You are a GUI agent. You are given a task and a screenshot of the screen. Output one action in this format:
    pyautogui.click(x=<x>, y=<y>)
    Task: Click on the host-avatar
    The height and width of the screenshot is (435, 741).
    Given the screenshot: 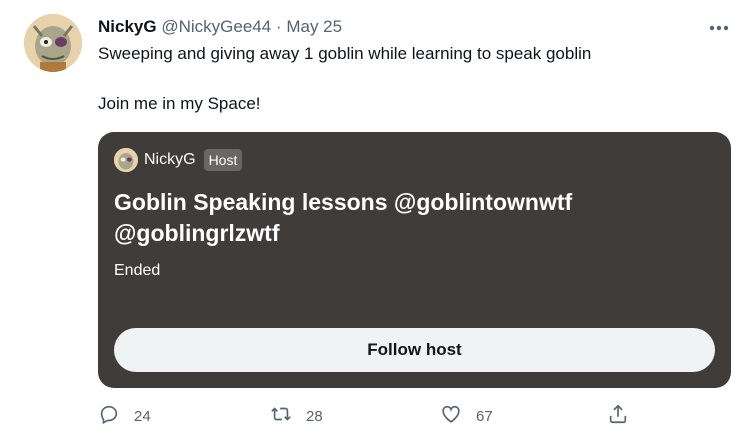 What is the action you would take?
    pyautogui.click(x=126, y=160)
    